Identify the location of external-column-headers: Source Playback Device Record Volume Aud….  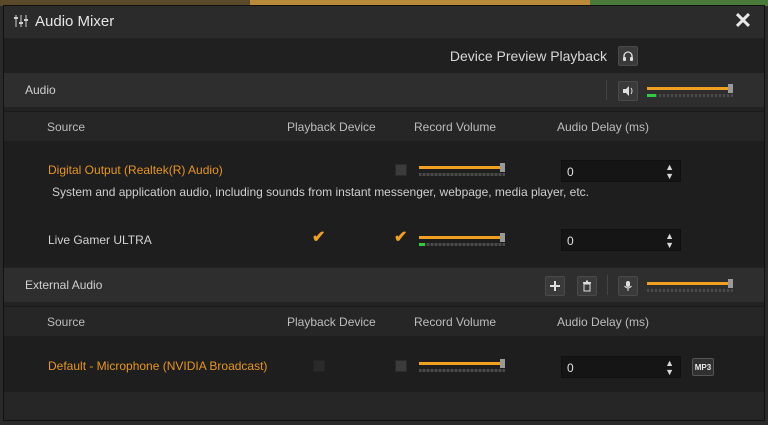
(384, 321).